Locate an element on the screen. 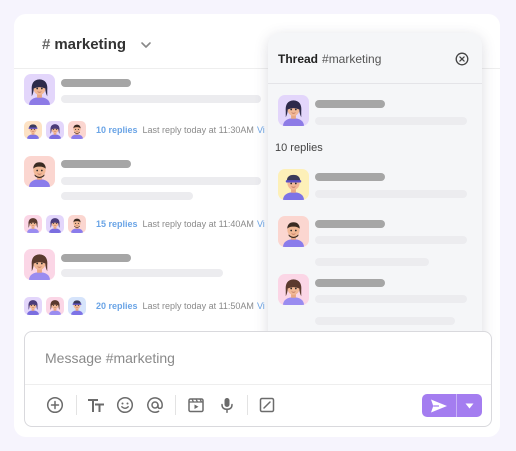 The width and height of the screenshot is (516, 451). message-input is located at coordinates (245, 358).